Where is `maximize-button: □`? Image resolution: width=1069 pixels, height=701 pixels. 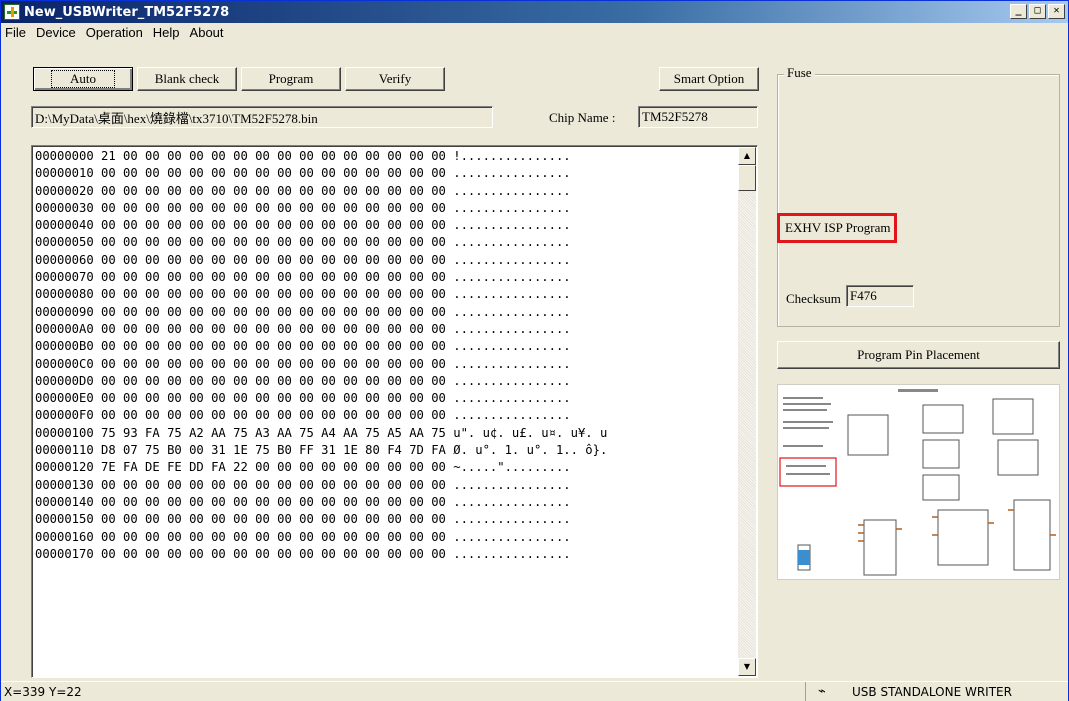
maximize-button: □ is located at coordinates (1037, 11).